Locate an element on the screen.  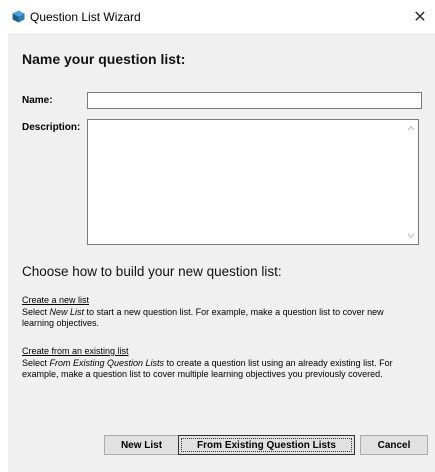
scroll-up-icon is located at coordinates (411, 128).